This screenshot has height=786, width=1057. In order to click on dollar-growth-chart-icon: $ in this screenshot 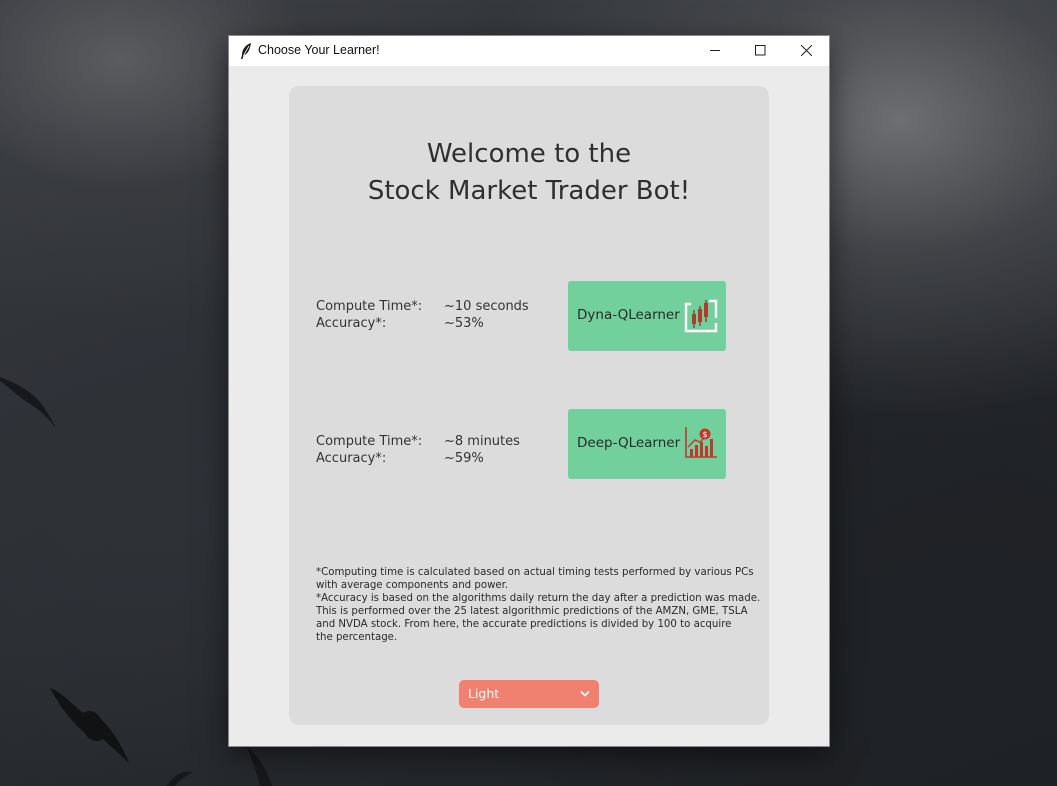, I will do `click(701, 442)`.